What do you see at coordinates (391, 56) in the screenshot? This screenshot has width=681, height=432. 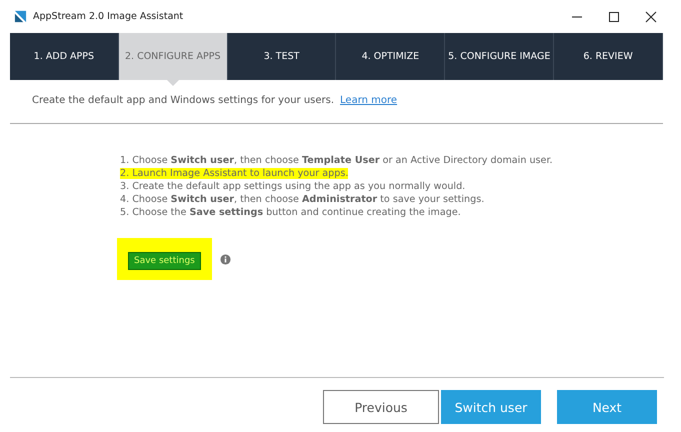 I see `step-tab: 4. OPTIMIZE` at bounding box center [391, 56].